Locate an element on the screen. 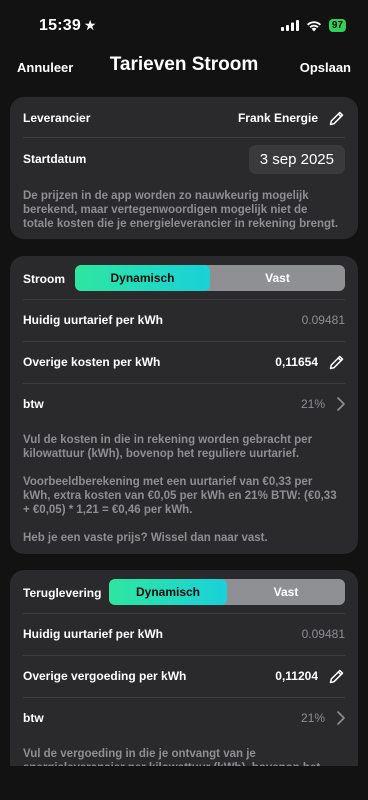  nav-bar: Annuleer Tarieven Stroom Opslaan is located at coordinates (184, 68).